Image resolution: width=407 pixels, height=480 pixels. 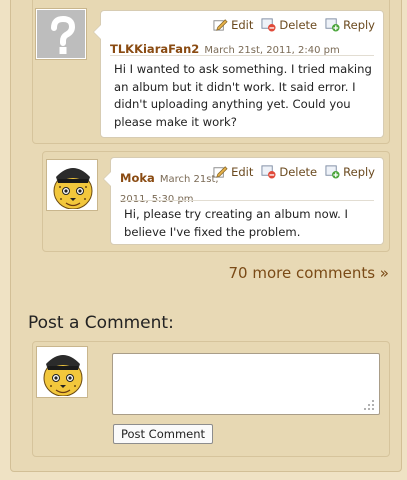 I want to click on comment-author: TLKKiaraFan2, so click(x=154, y=49).